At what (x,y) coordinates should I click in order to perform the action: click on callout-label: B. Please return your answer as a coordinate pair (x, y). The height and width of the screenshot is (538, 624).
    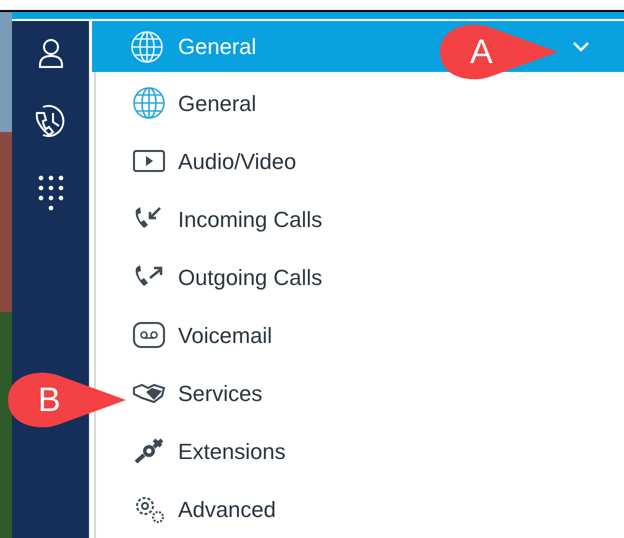
    Looking at the image, I should click on (49, 400).